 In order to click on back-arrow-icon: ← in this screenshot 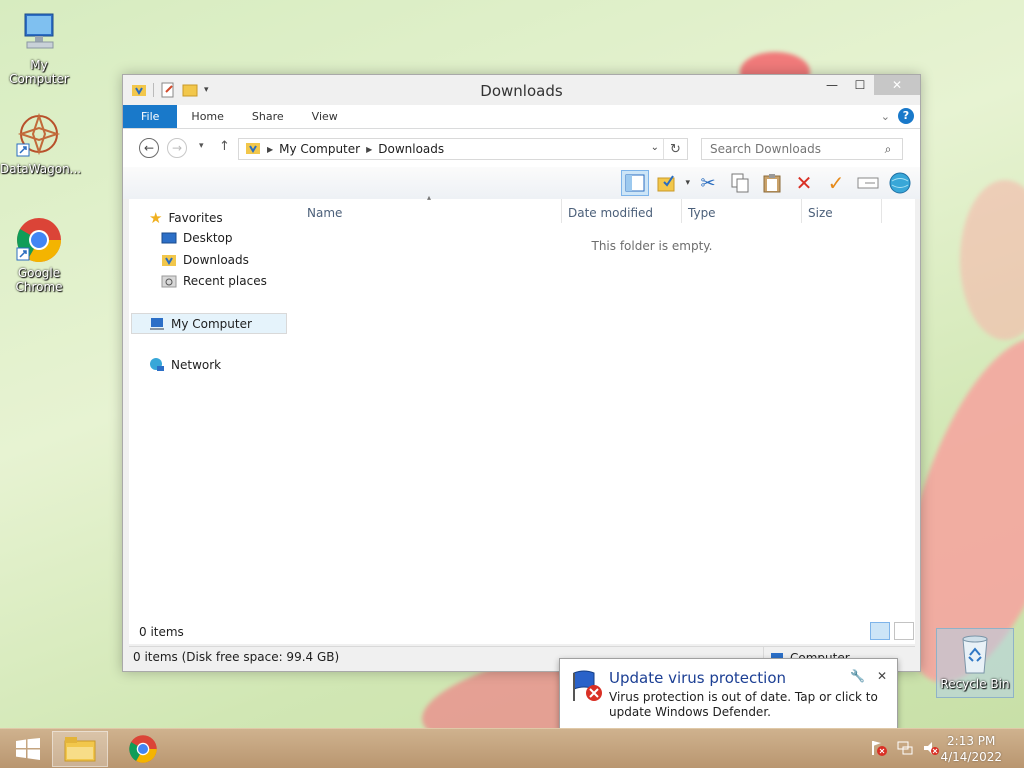, I will do `click(149, 148)`.